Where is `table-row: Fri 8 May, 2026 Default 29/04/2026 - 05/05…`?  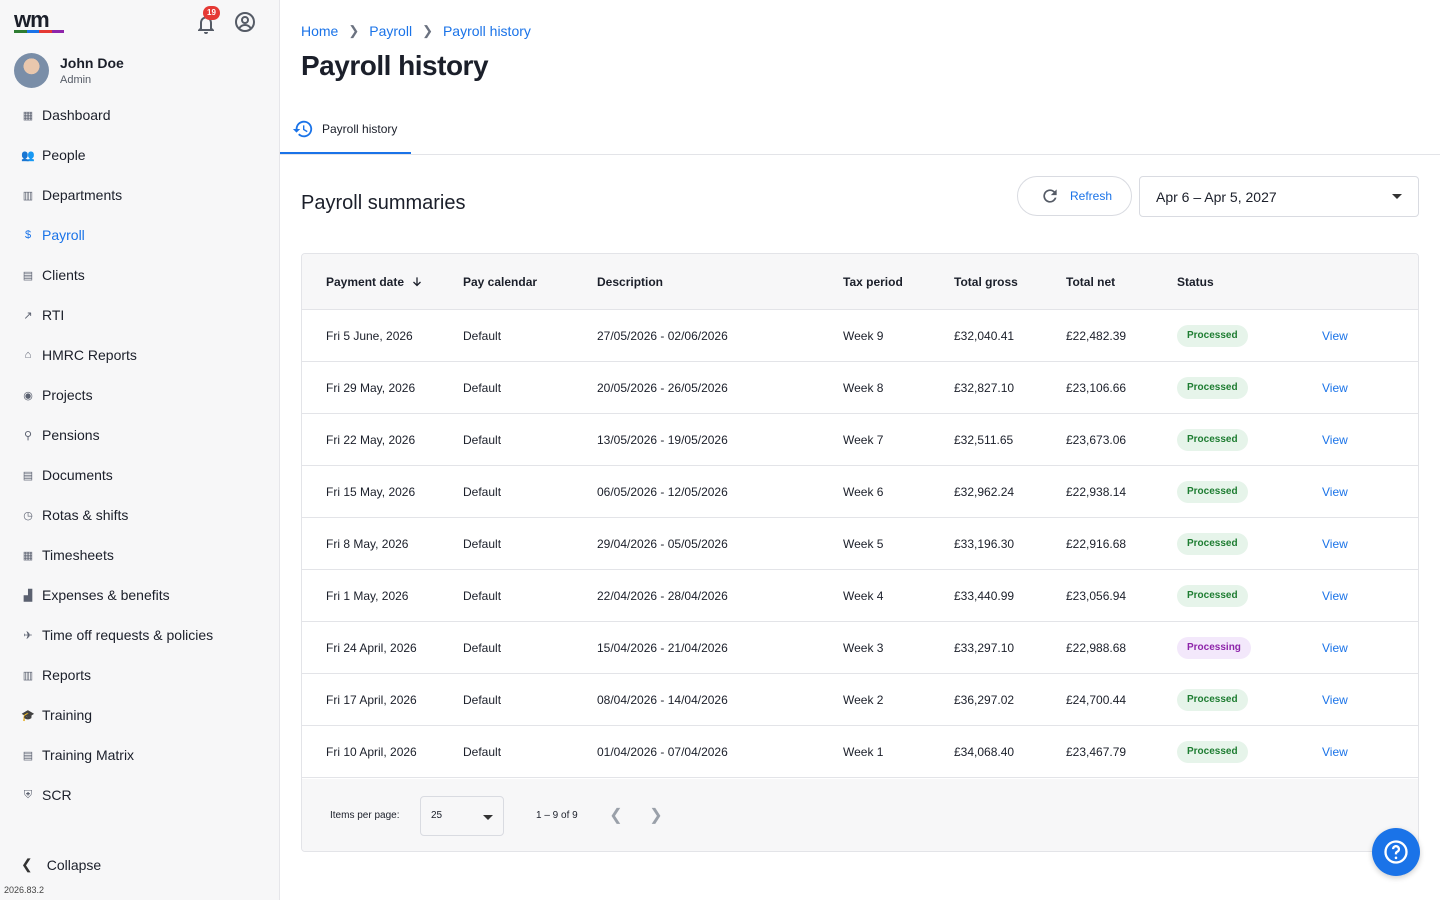
table-row: Fri 8 May, 2026 Default 29/04/2026 - 05/05… is located at coordinates (860, 544).